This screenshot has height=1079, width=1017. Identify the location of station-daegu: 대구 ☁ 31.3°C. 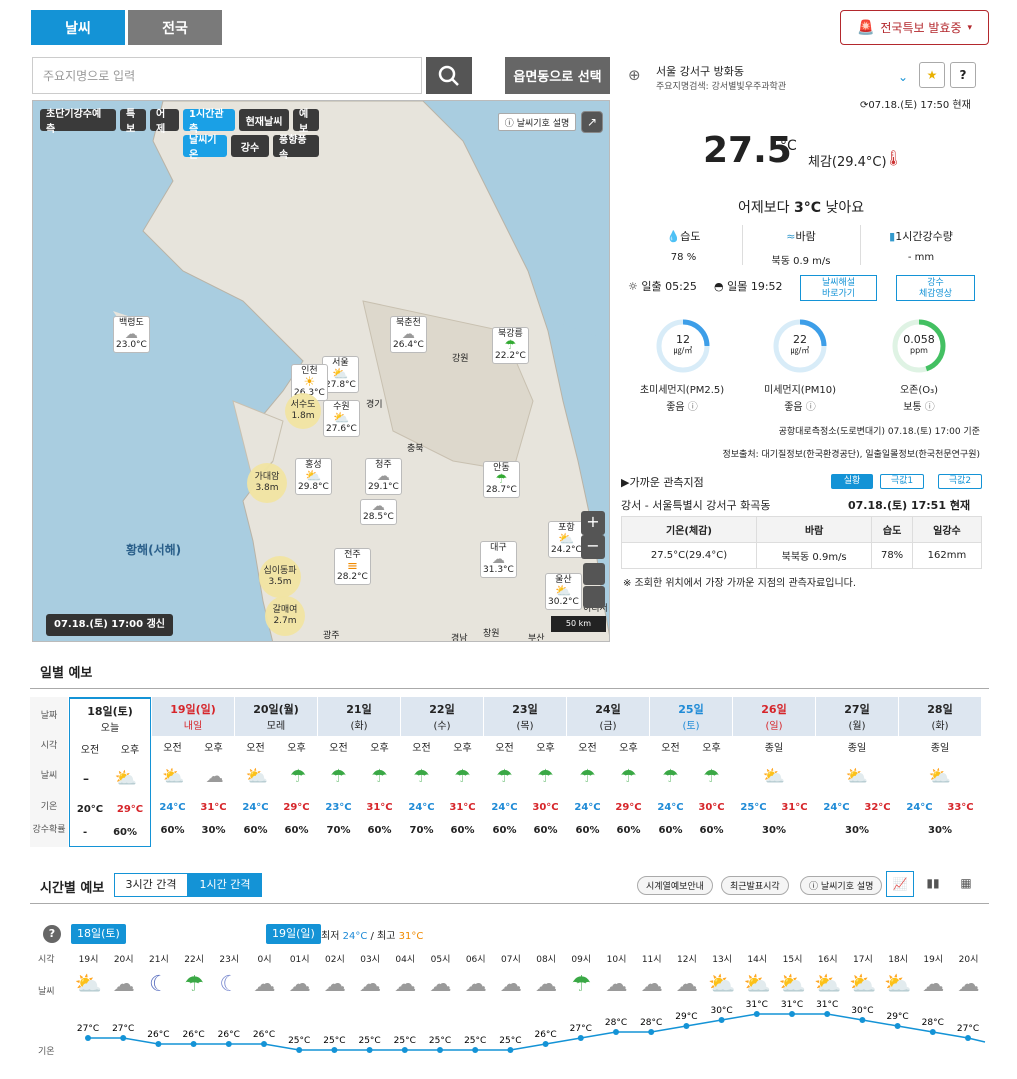
(498, 559).